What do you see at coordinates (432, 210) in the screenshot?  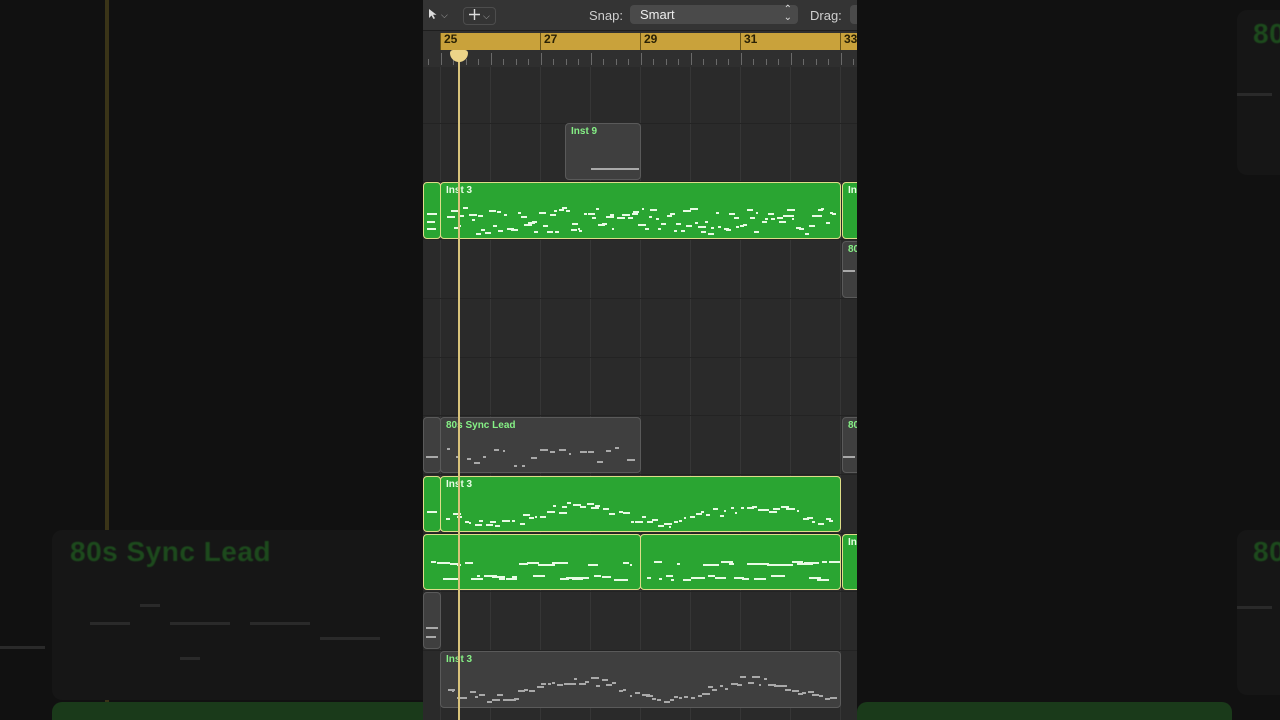 I see `midi-region-inst-3-left` at bounding box center [432, 210].